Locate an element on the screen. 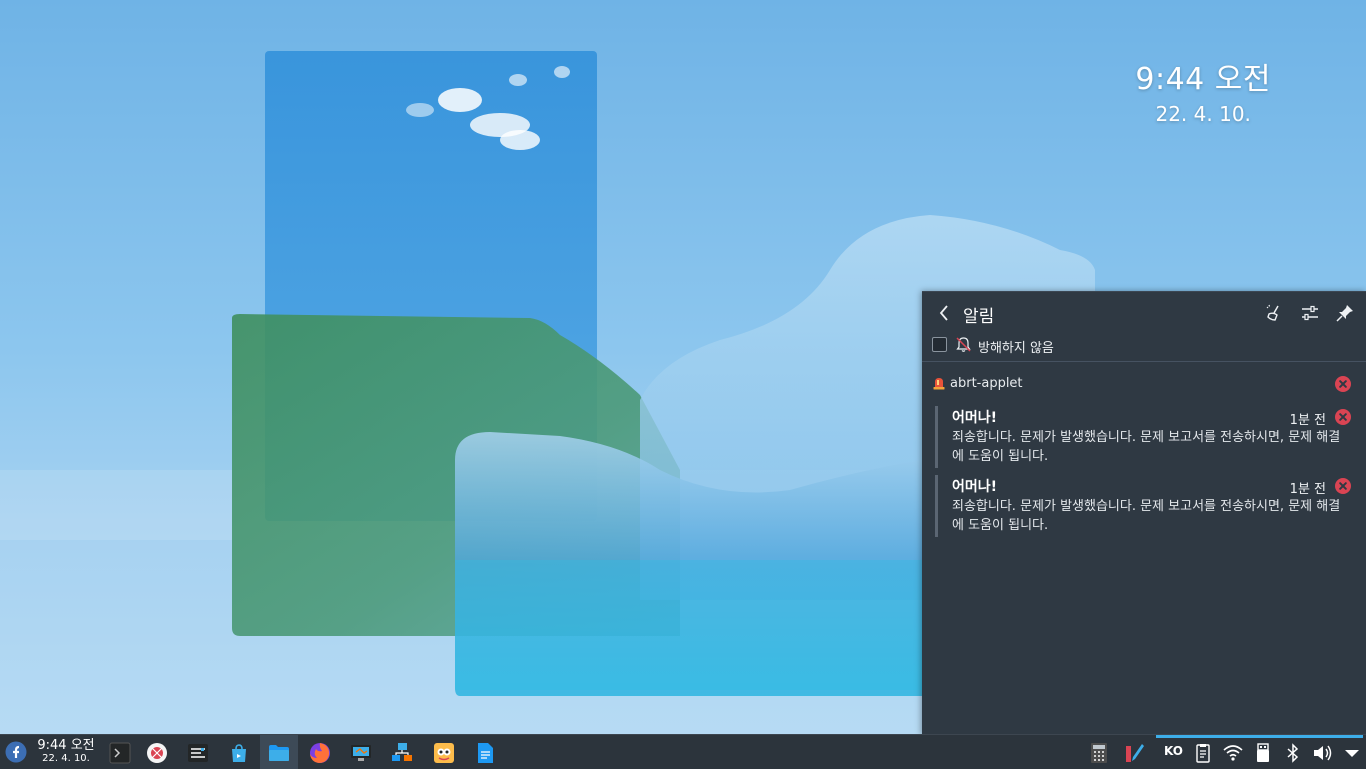 The width and height of the screenshot is (1366, 769). desktop-clock-date: 22. 4. 10. is located at coordinates (1203, 114).